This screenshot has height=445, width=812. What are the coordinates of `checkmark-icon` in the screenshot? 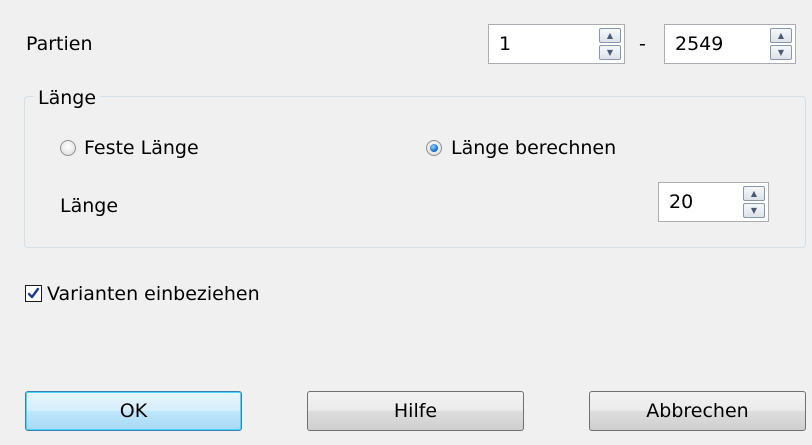 It's located at (33, 293).